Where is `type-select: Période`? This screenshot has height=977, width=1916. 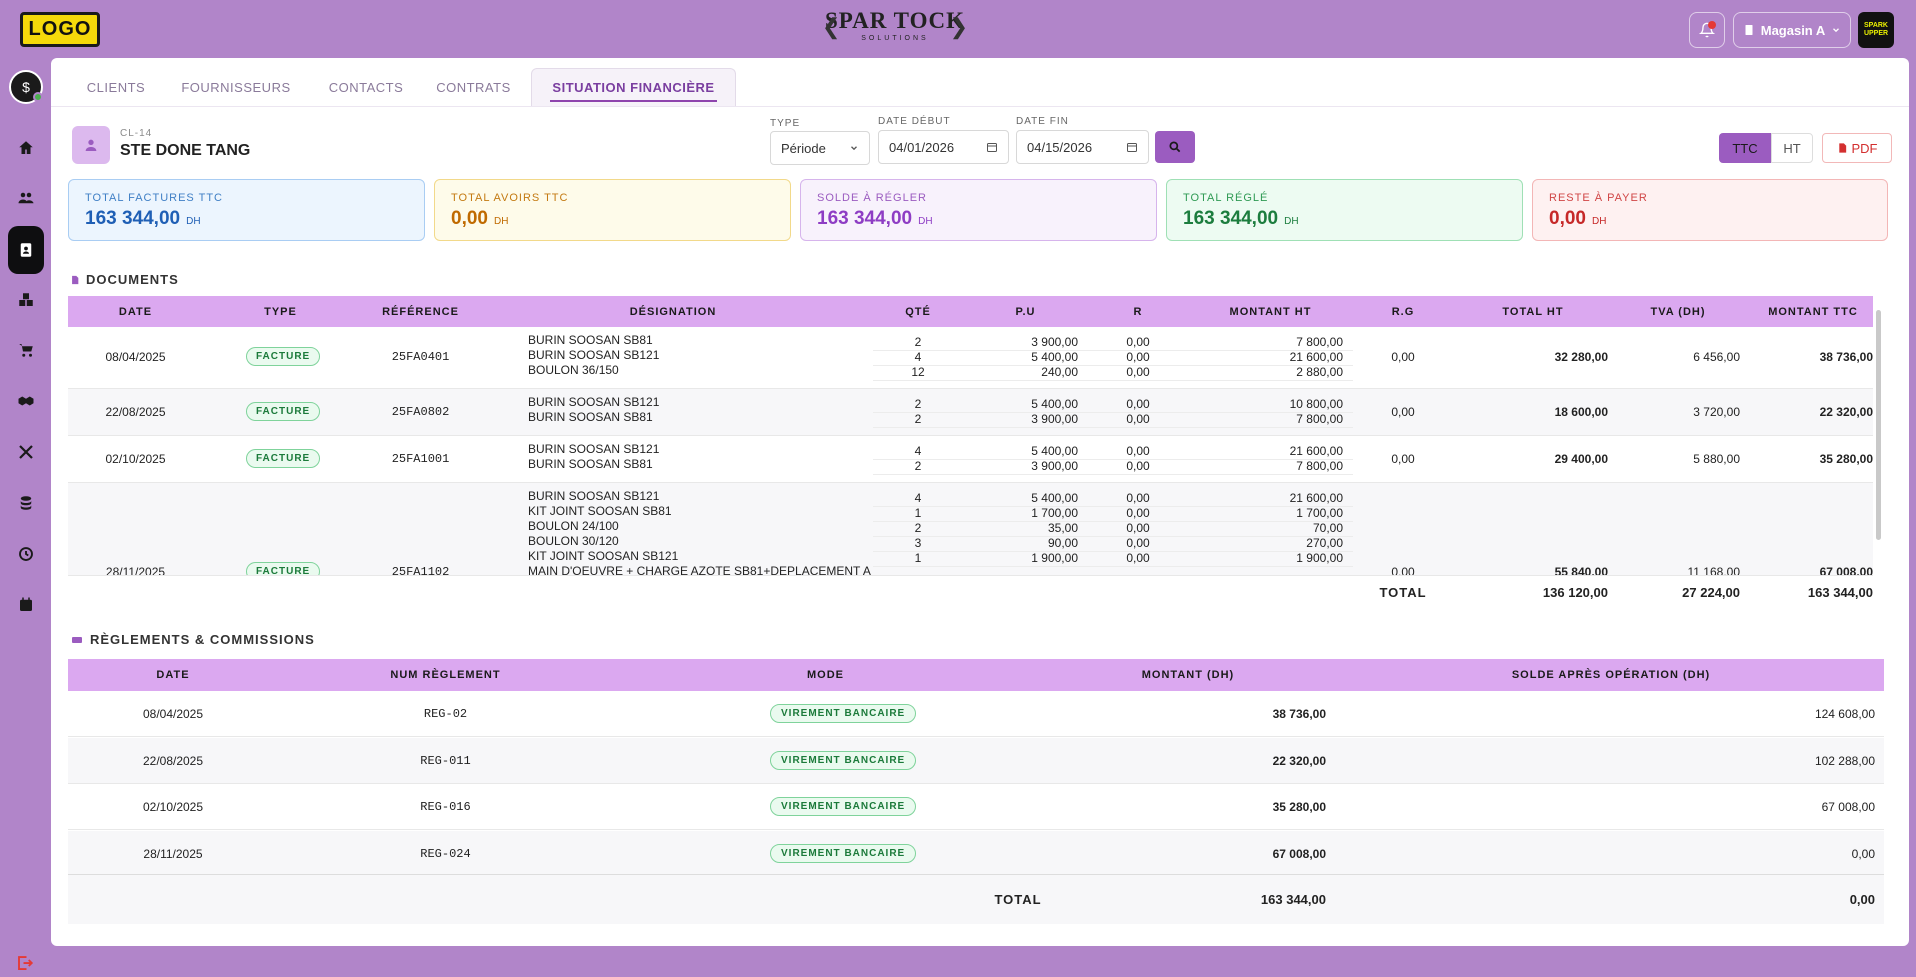 type-select: Période is located at coordinates (820, 148).